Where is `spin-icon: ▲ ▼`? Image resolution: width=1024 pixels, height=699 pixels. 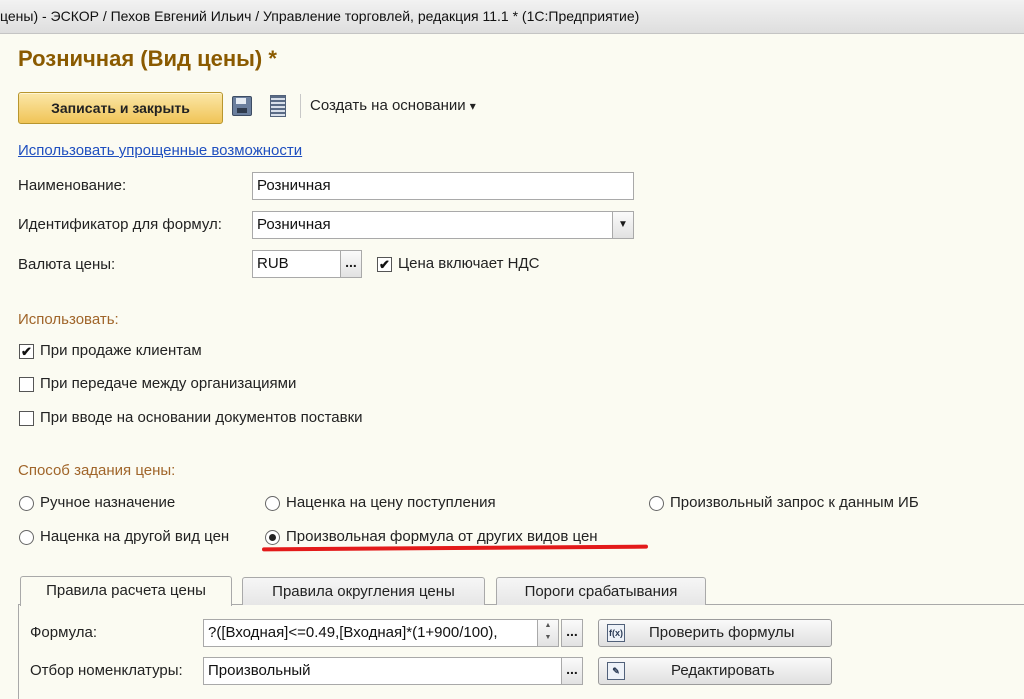
spin-icon: ▲ ▼ is located at coordinates (548, 633).